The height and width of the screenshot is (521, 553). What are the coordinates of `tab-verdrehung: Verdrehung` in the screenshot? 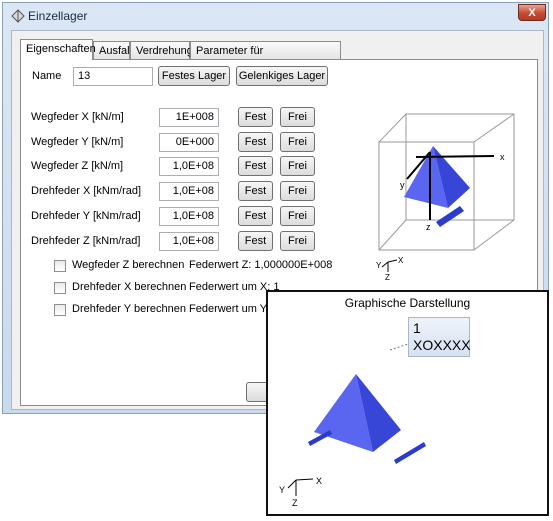 It's located at (161, 50).